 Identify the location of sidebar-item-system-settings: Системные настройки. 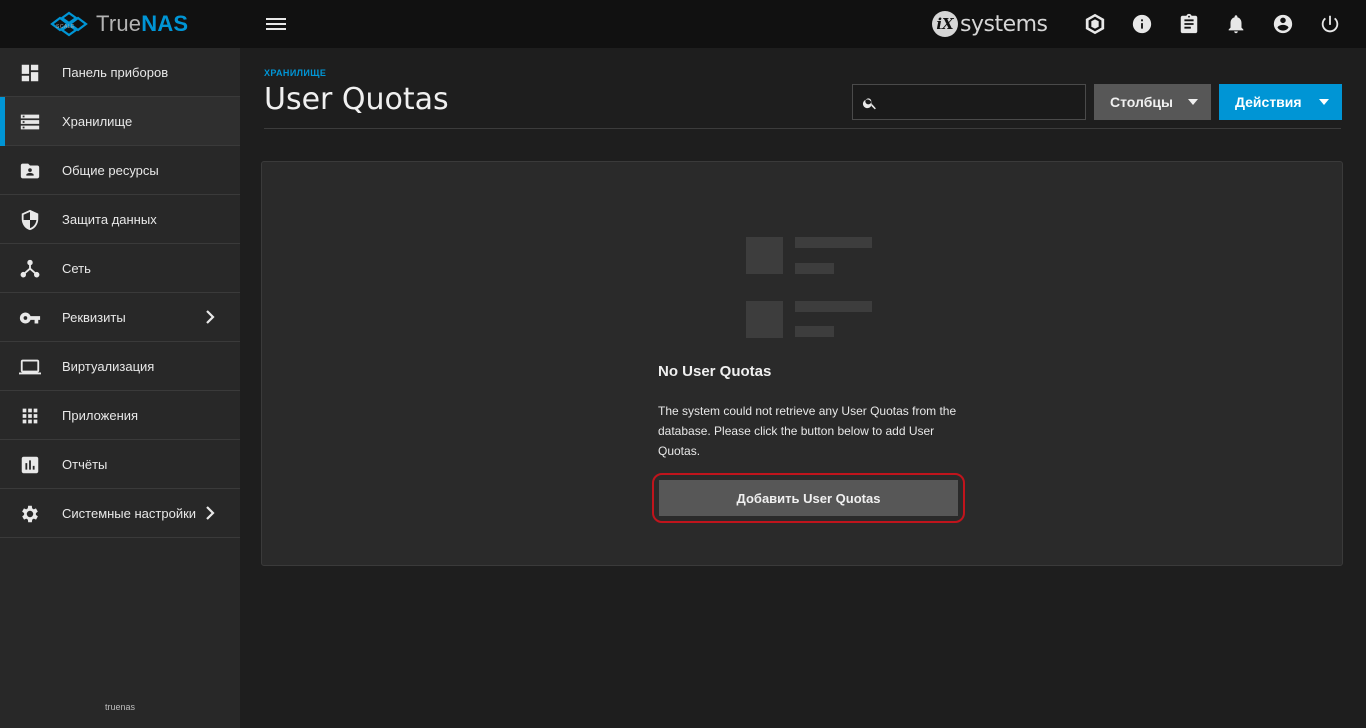
(120, 513).